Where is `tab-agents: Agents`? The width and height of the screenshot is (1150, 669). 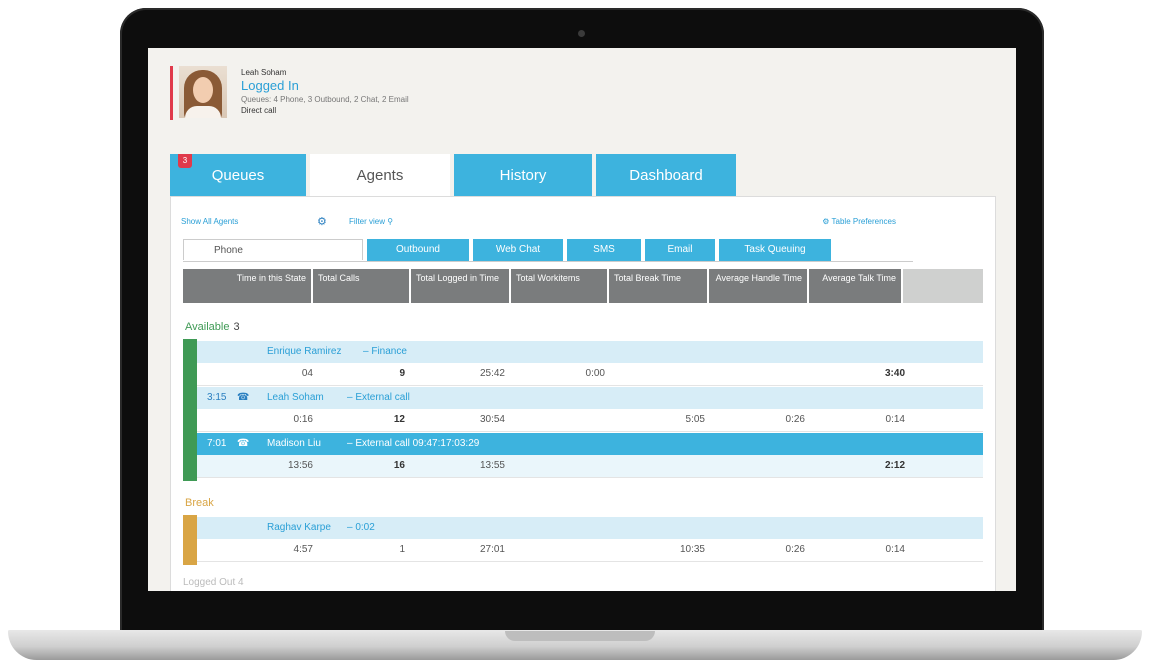
tab-agents: Agents is located at coordinates (380, 175).